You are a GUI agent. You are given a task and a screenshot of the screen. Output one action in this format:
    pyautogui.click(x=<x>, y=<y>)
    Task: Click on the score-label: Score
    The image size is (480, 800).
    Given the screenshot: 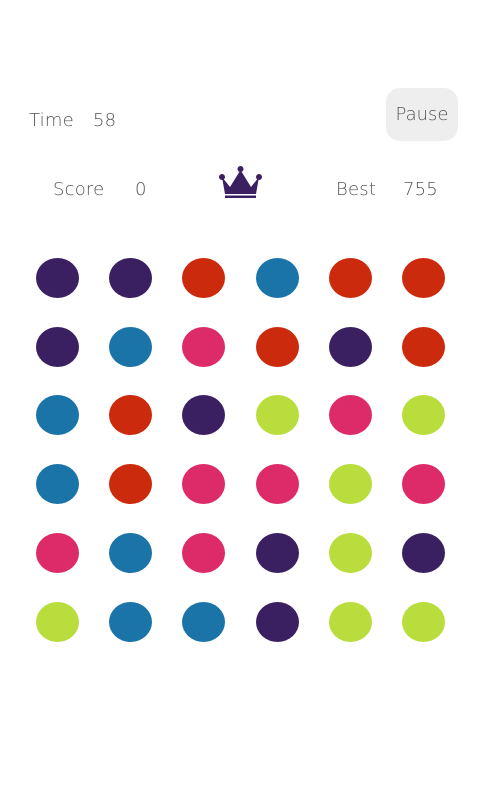 What is the action you would take?
    pyautogui.click(x=79, y=189)
    